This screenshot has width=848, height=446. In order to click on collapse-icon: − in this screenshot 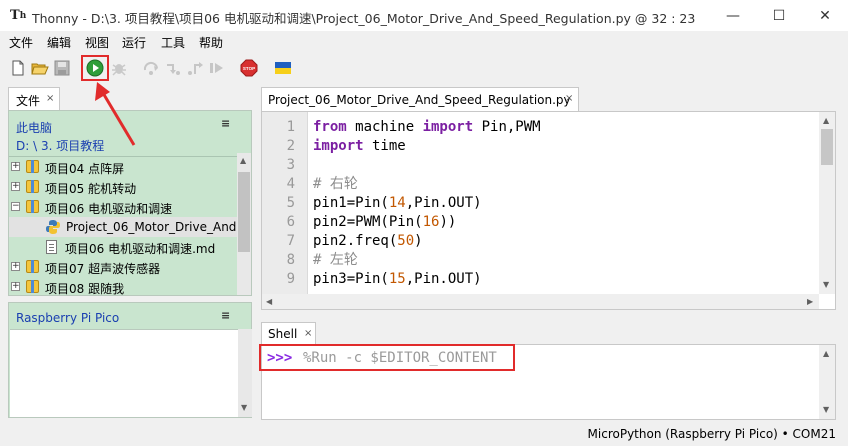, I will do `click(15, 206)`.